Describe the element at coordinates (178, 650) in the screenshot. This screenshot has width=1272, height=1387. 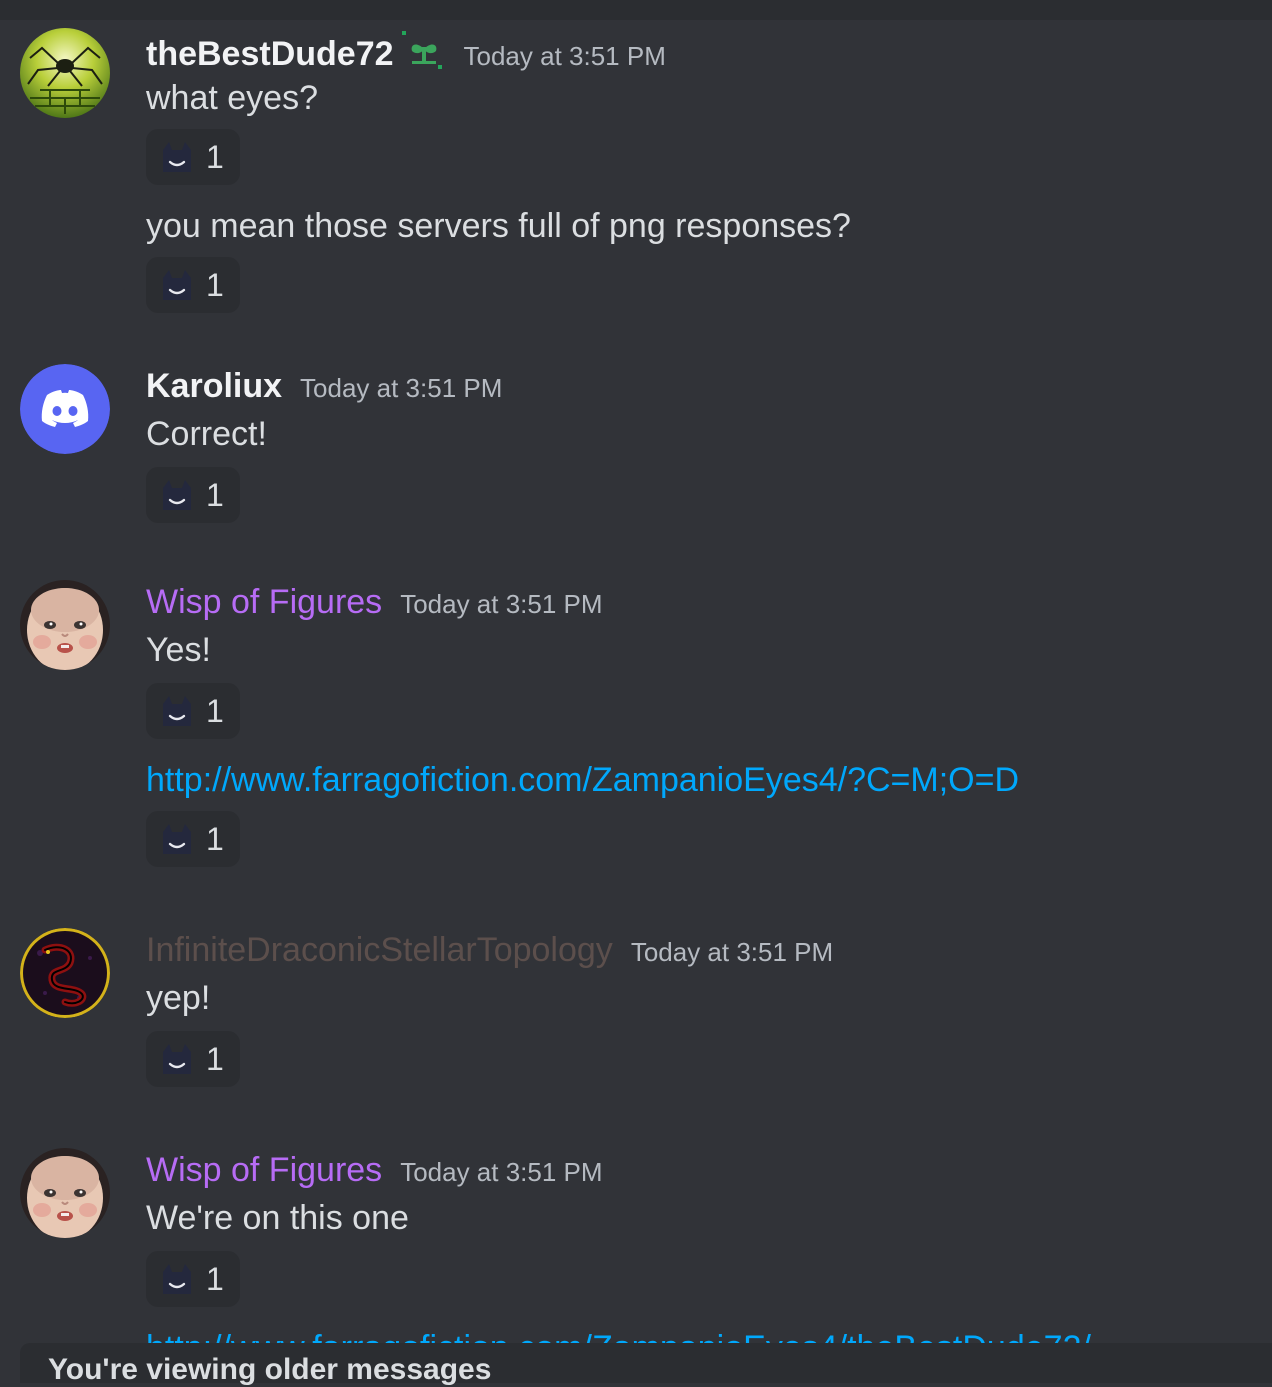
I see `message-text: Yes!` at that location.